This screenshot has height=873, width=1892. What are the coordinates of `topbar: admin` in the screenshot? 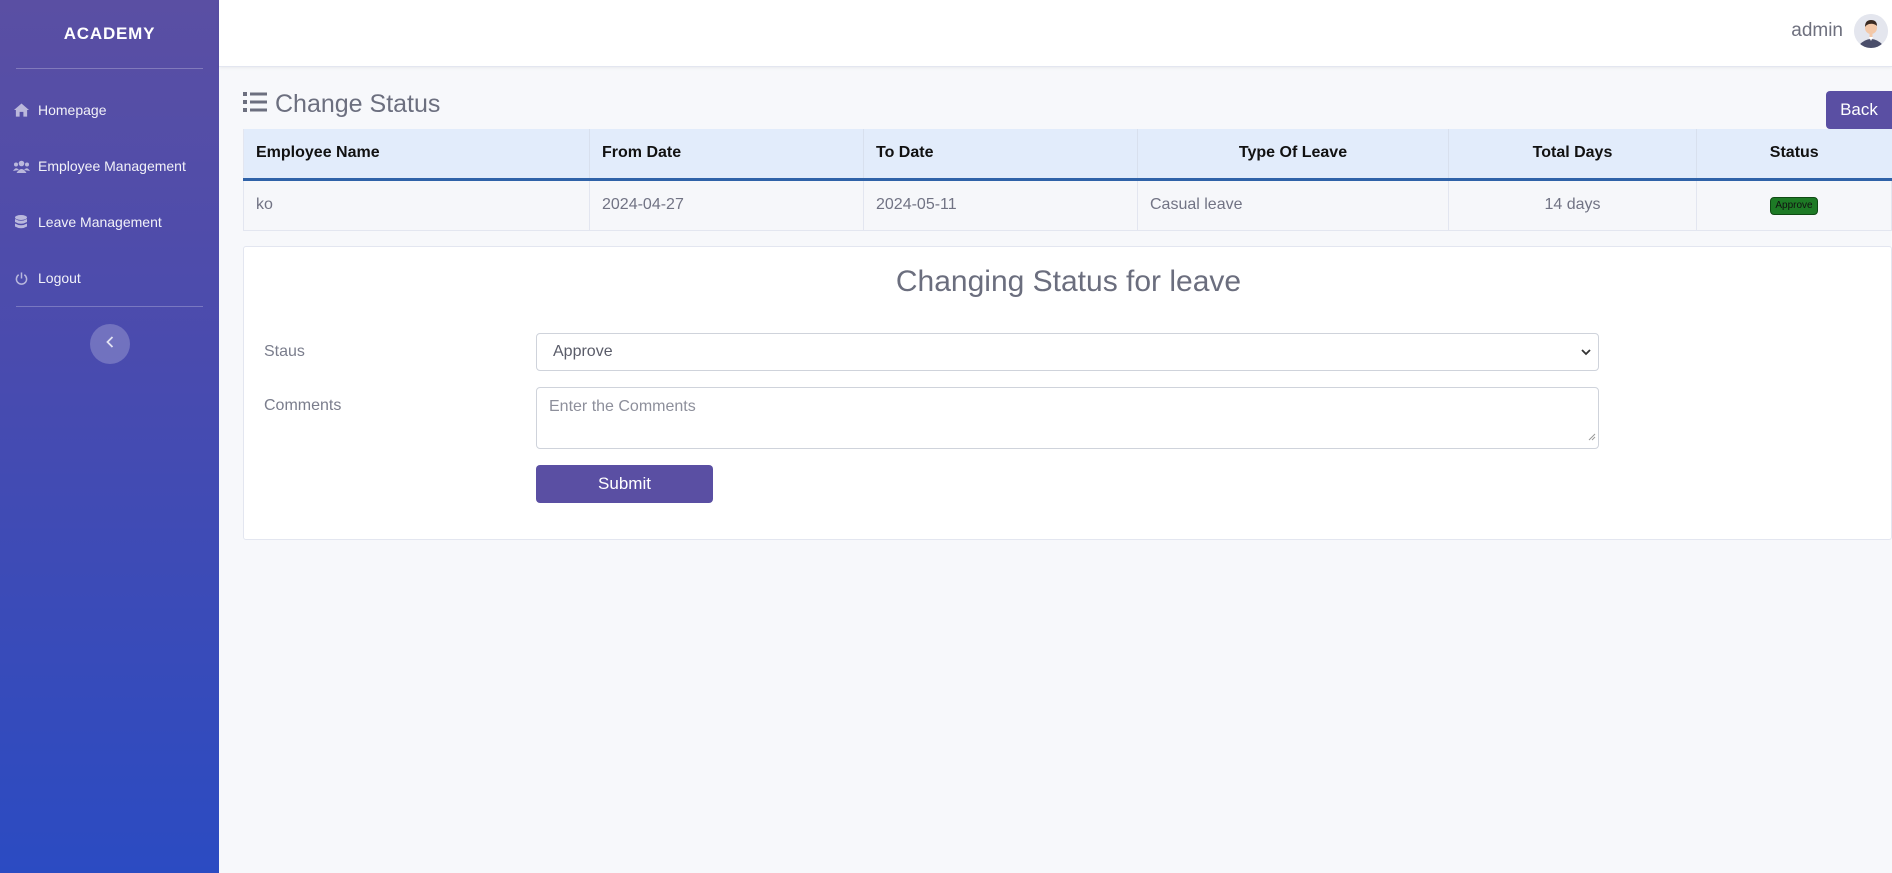 It's located at (1055, 33).